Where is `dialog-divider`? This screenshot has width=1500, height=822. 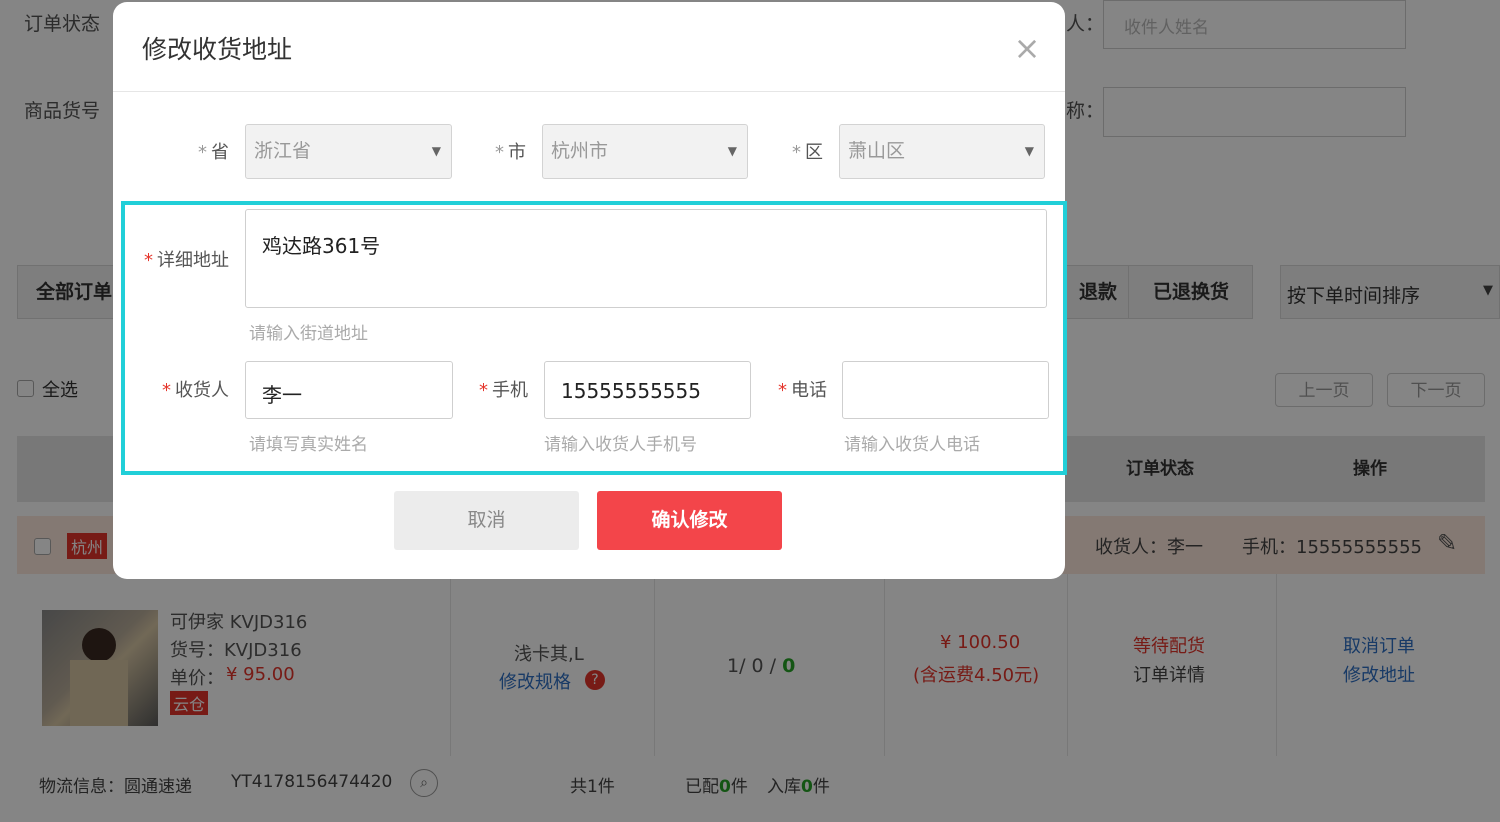 dialog-divider is located at coordinates (589, 91).